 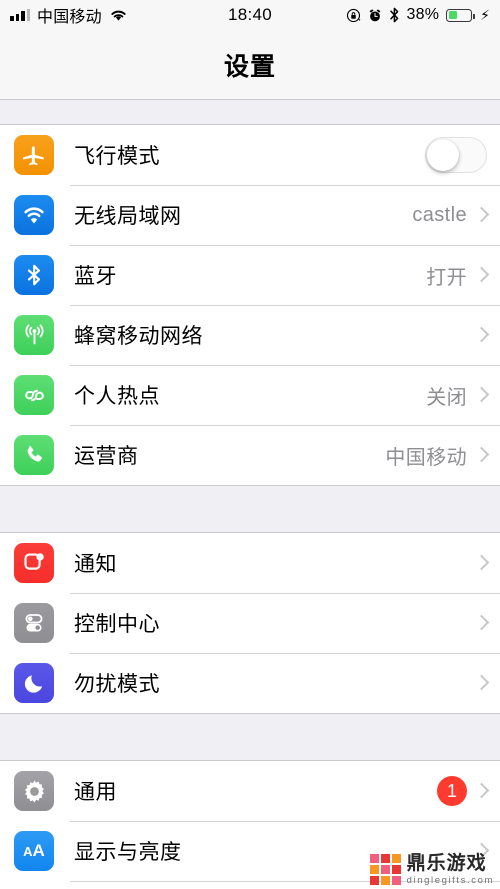 I want to click on status-badge: 1, so click(x=452, y=791).